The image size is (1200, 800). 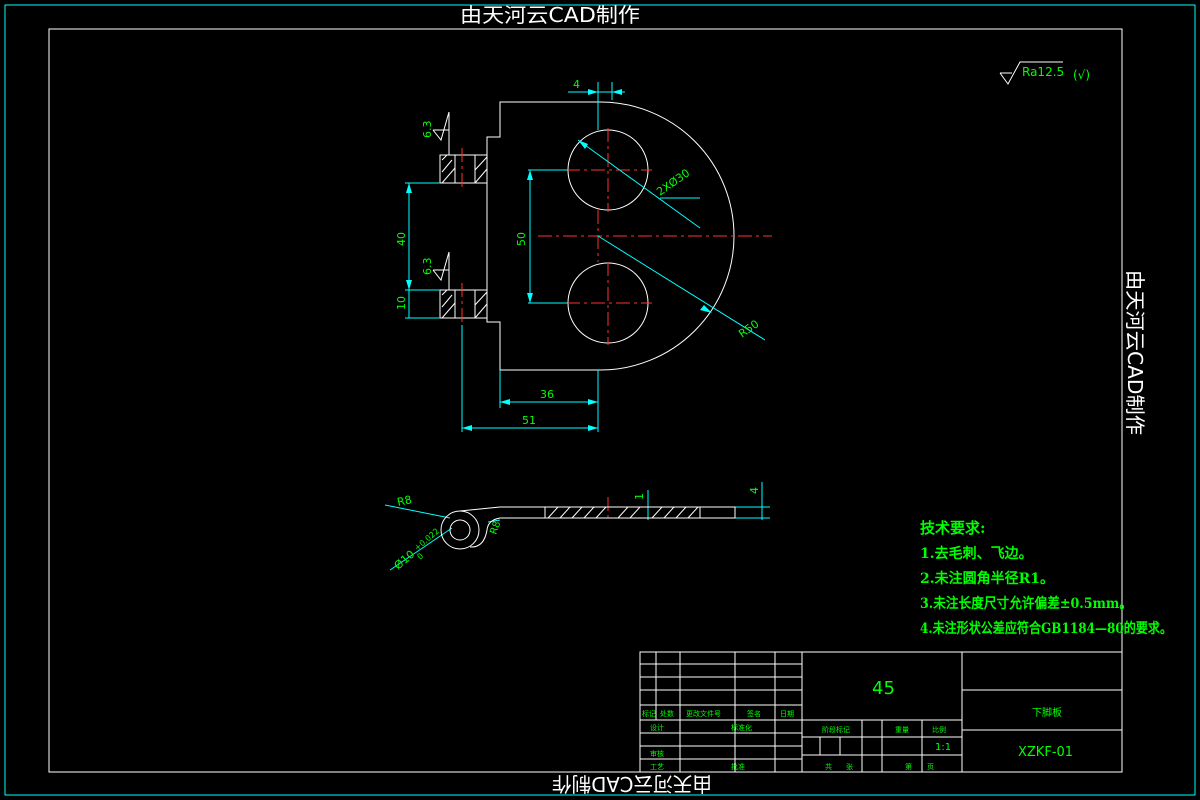 What do you see at coordinates (703, 713) in the screenshot?
I see `label-change-doc: 更改文件号` at bounding box center [703, 713].